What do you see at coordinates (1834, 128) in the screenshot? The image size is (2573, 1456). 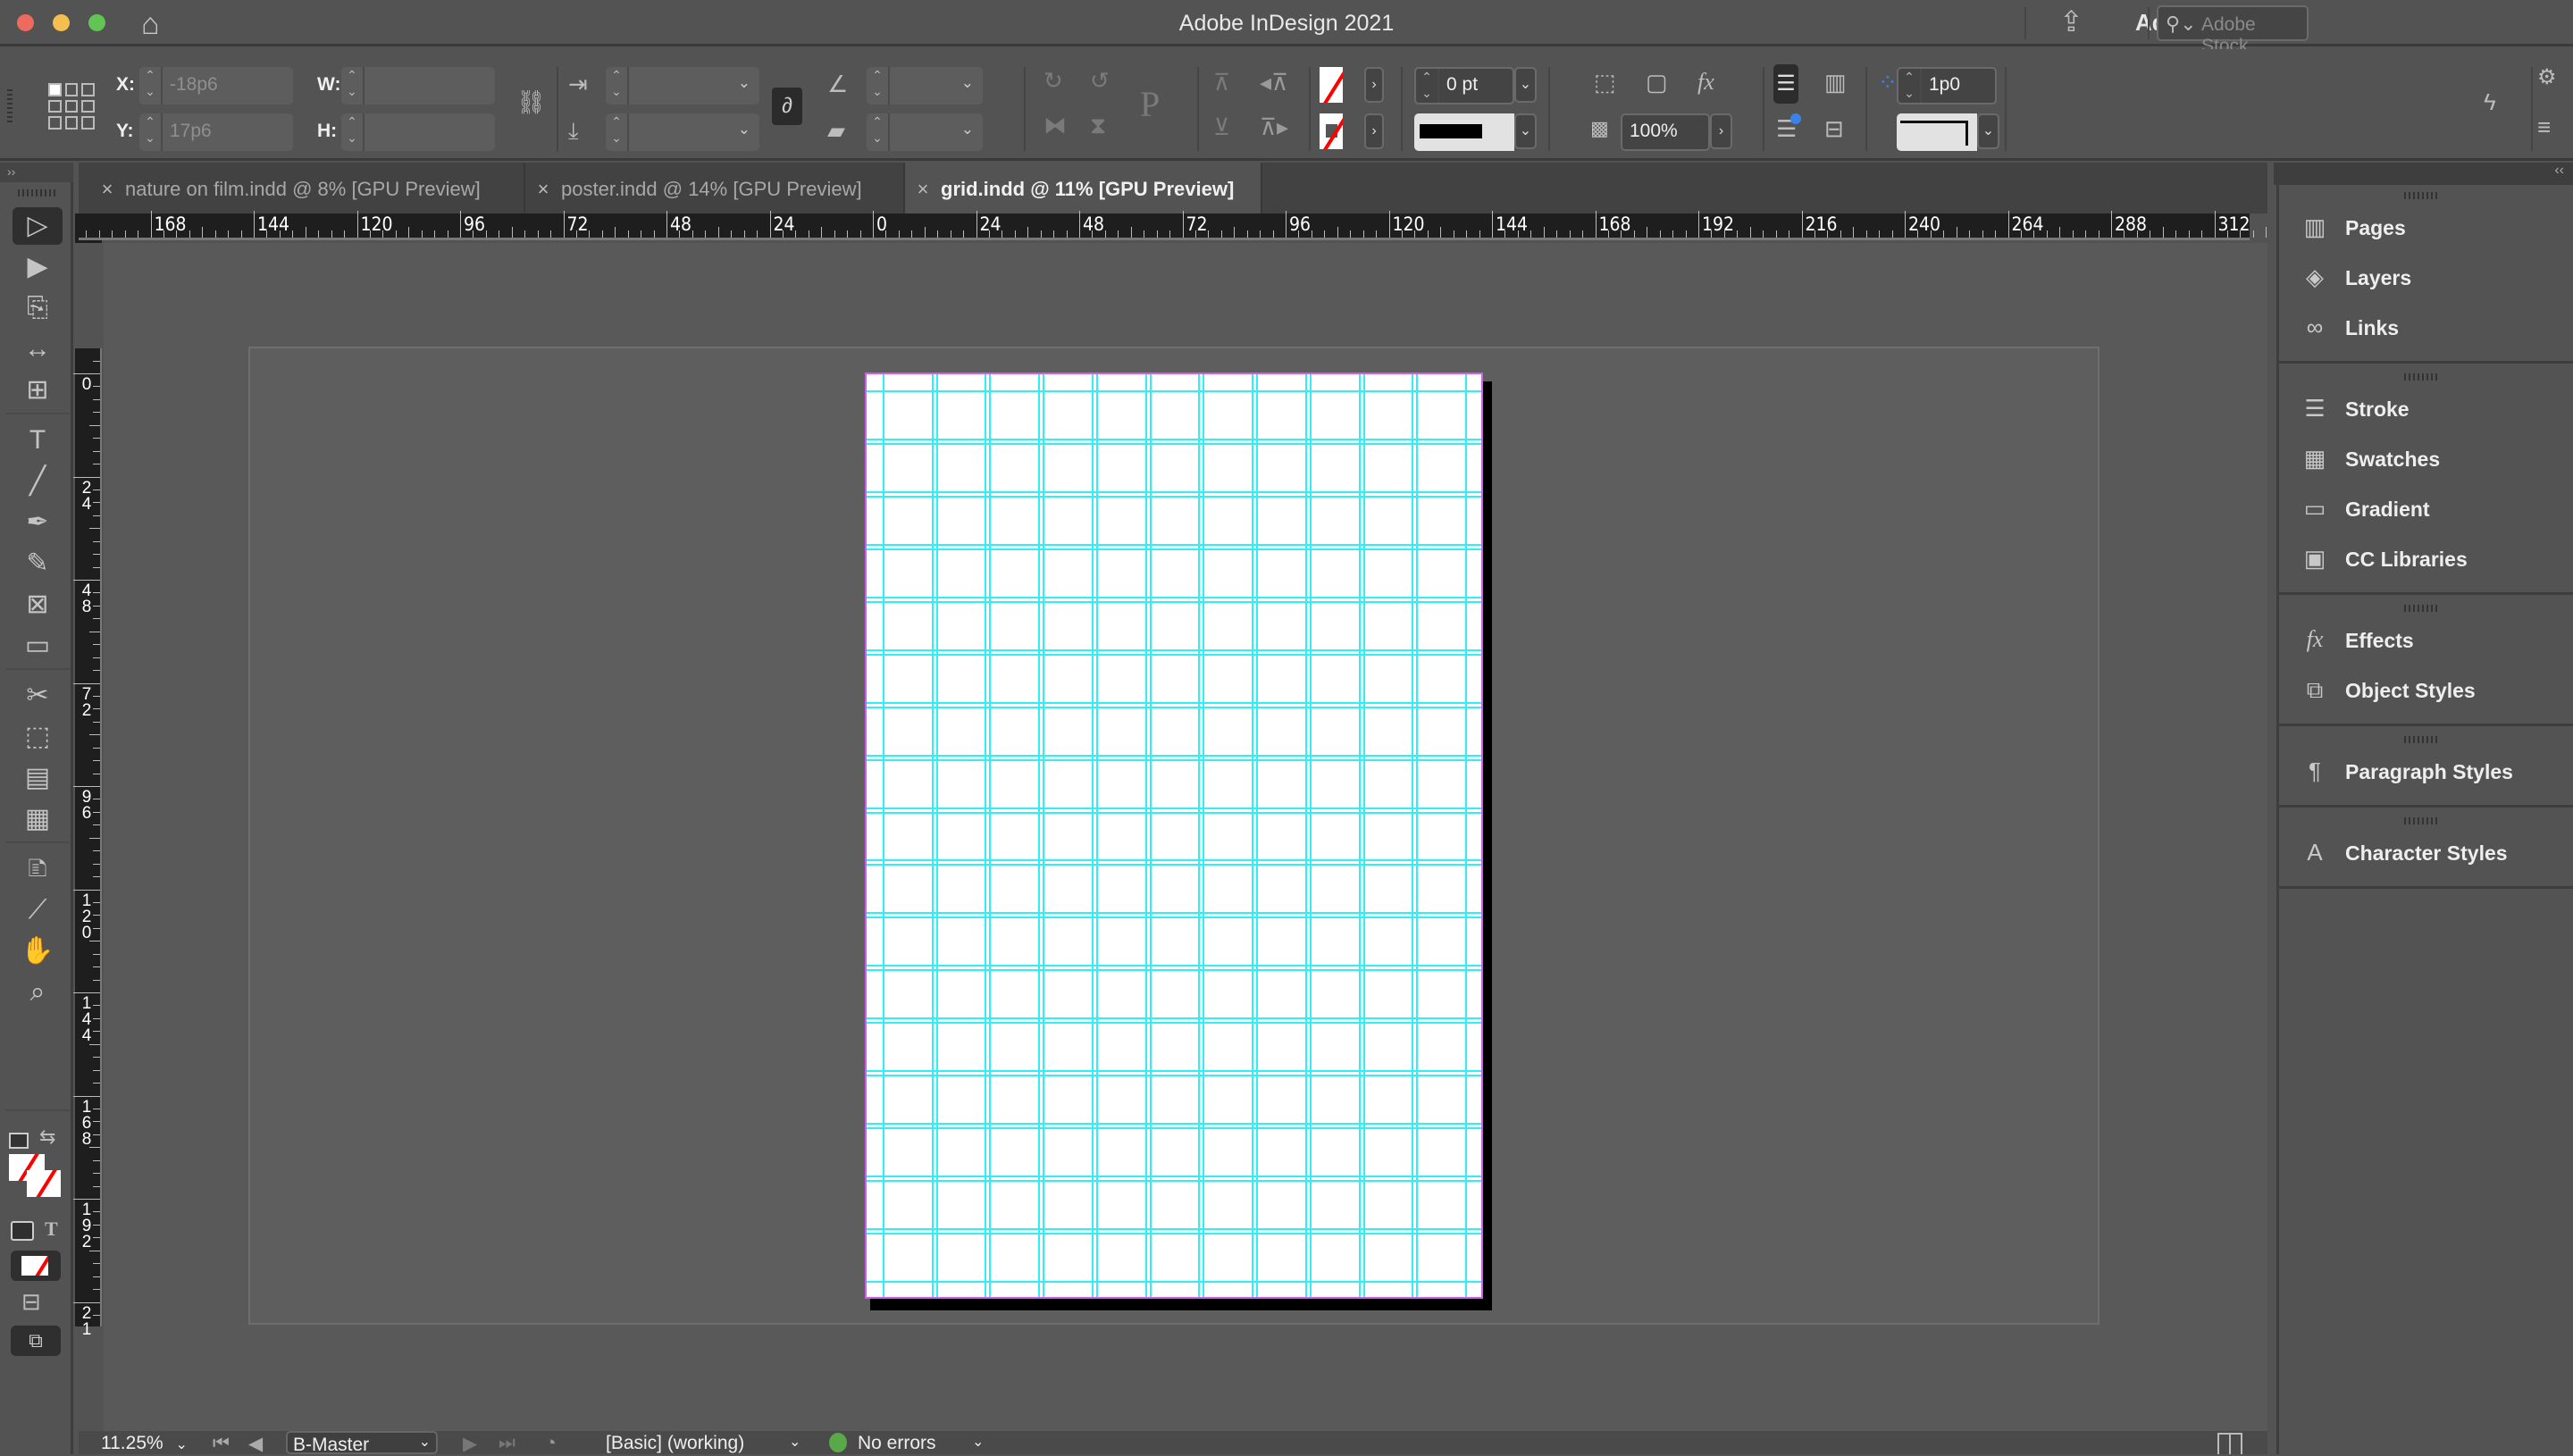 I see `text-wrap-next-column-icon: ⊟` at bounding box center [1834, 128].